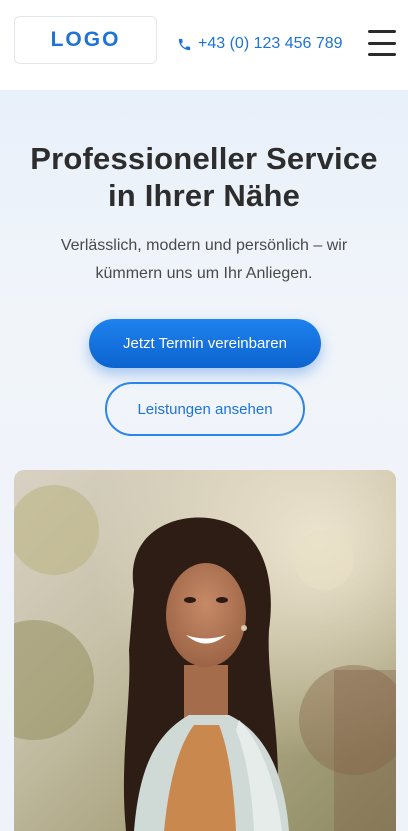 This screenshot has width=408, height=831. I want to click on phone-link: +43 (0) 123 456 789, so click(260, 44).